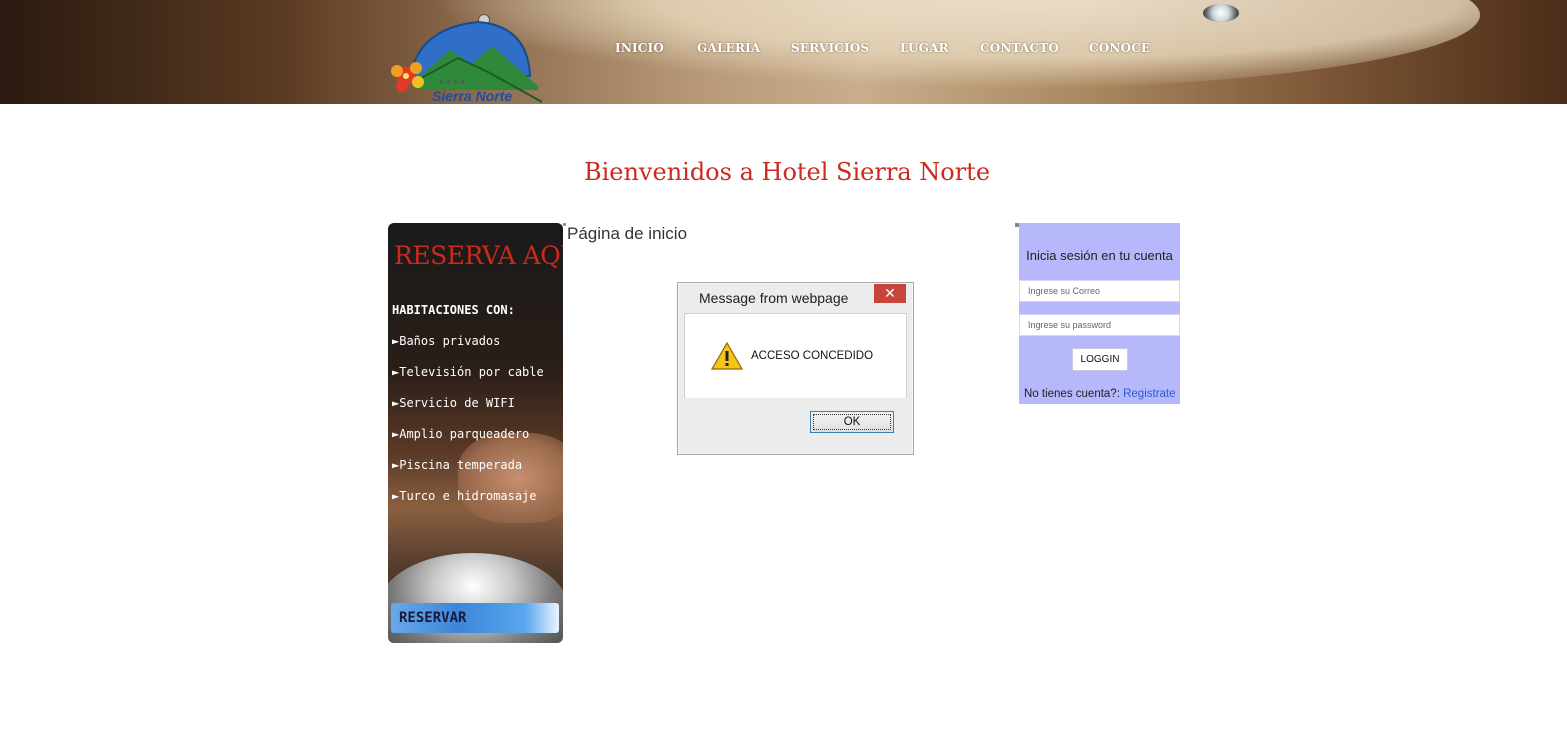 This screenshot has width=1567, height=743. What do you see at coordinates (453, 82) in the screenshot?
I see `logo-stars: ★★★★` at bounding box center [453, 82].